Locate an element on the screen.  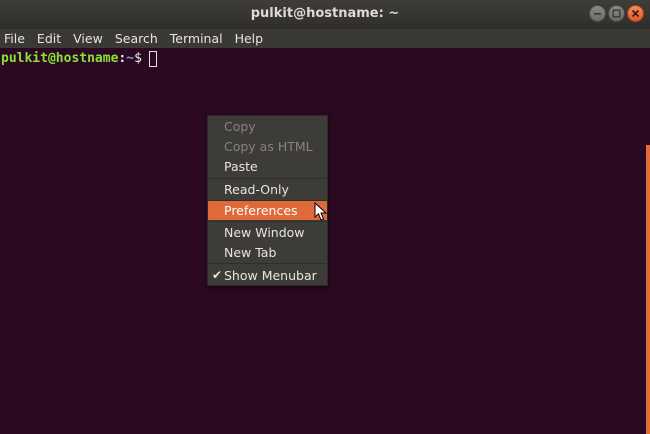
menu-edit: Edit is located at coordinates (49, 38).